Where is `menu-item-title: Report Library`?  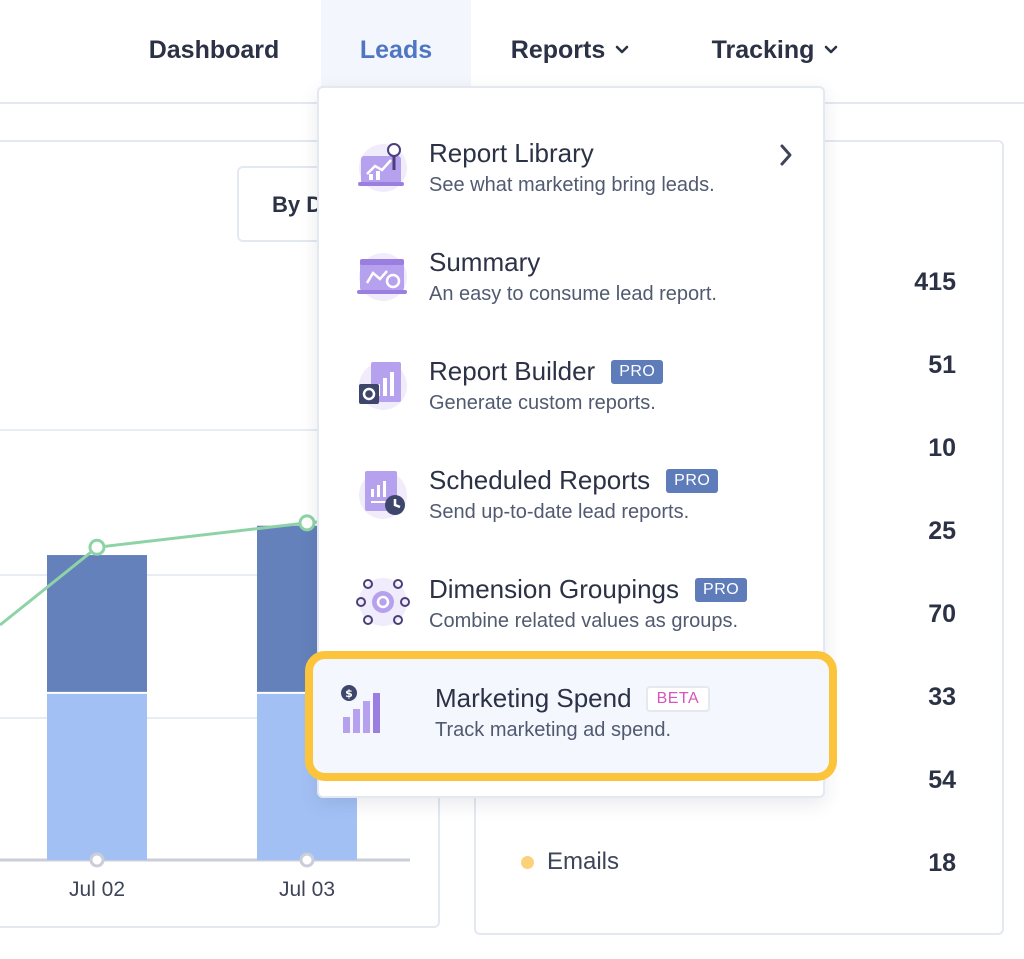 menu-item-title: Report Library is located at coordinates (511, 153).